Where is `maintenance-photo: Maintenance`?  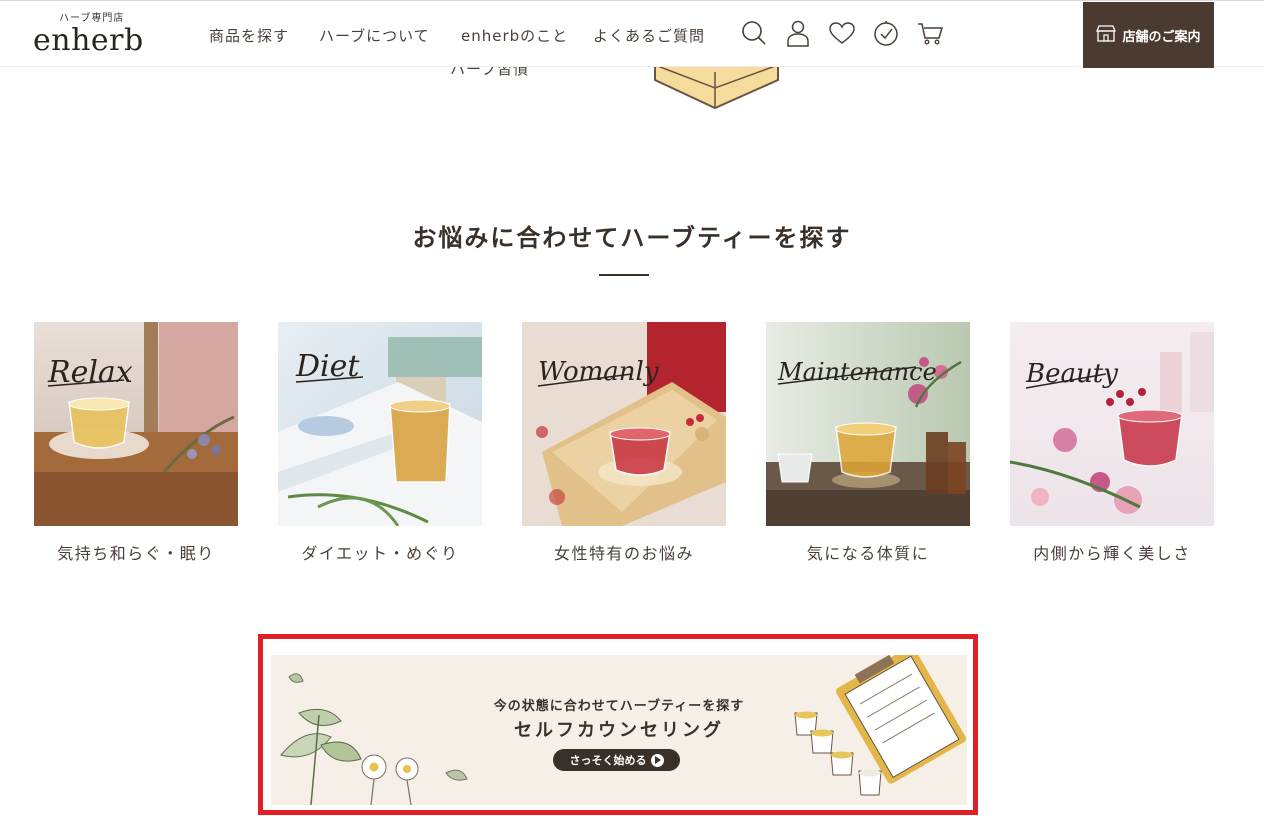
maintenance-photo: Maintenance is located at coordinates (868, 424).